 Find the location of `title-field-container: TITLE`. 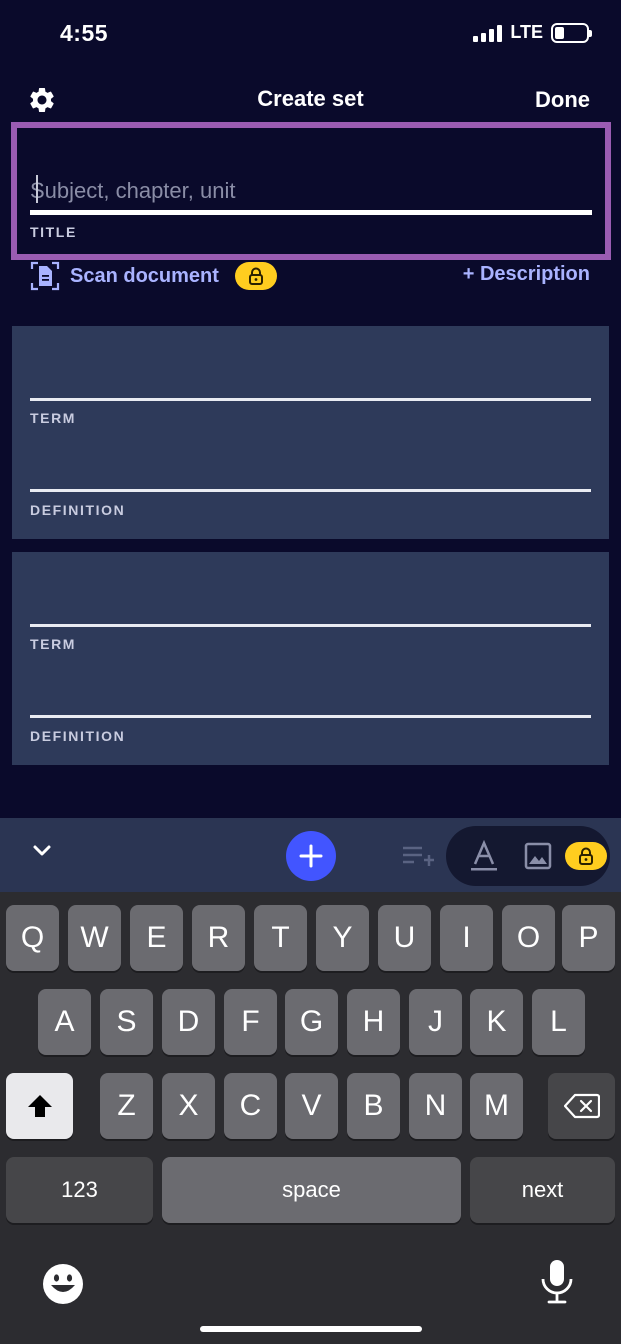

title-field-container: TITLE is located at coordinates (311, 191).